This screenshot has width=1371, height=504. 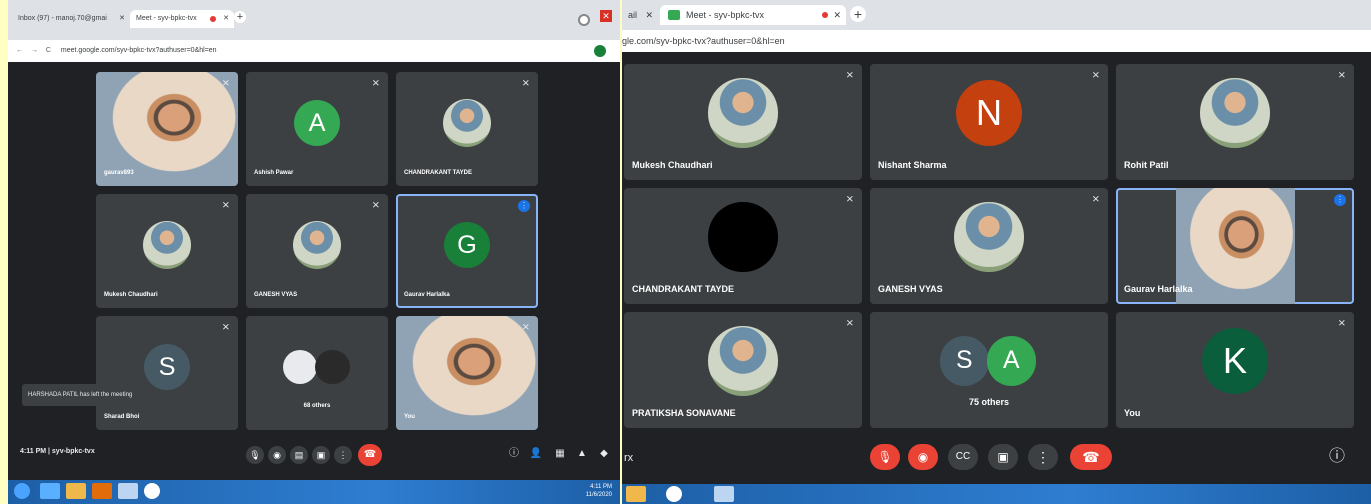 I want to click on participant-avatar: K, so click(x=1235, y=361).